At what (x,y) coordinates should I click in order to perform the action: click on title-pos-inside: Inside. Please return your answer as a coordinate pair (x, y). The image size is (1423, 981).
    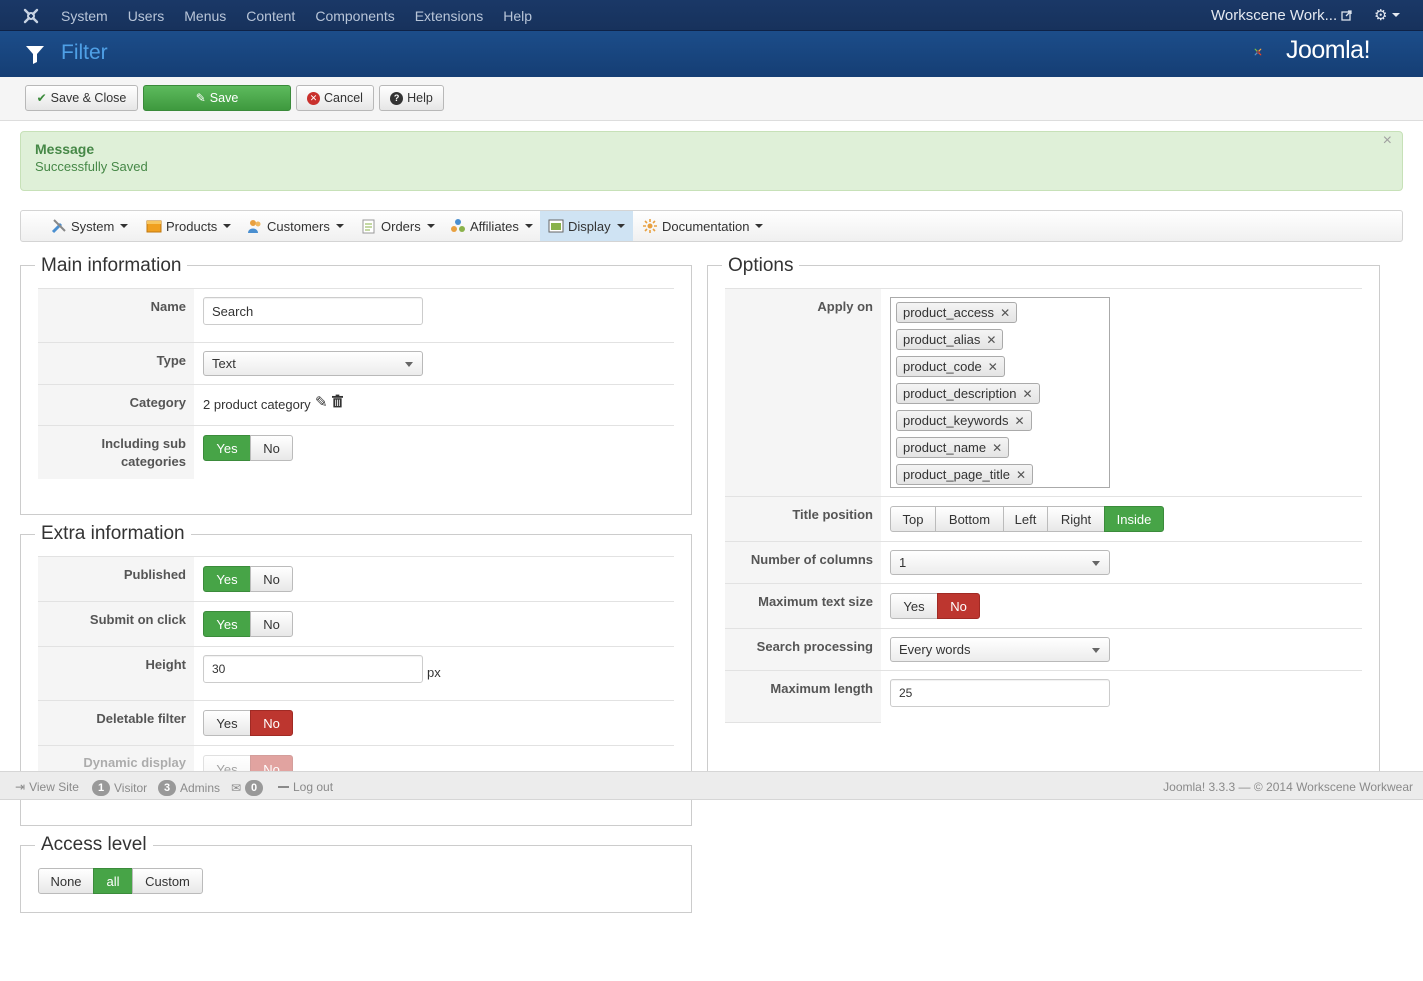
    Looking at the image, I should click on (1134, 519).